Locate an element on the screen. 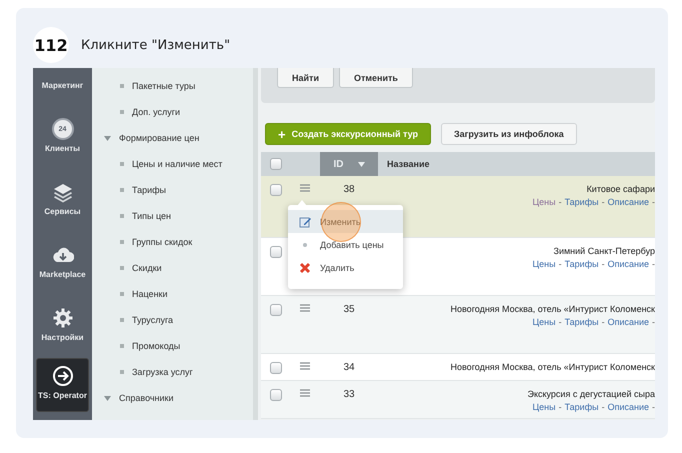 This screenshot has width=682, height=453. delete-icon is located at coordinates (305, 268).